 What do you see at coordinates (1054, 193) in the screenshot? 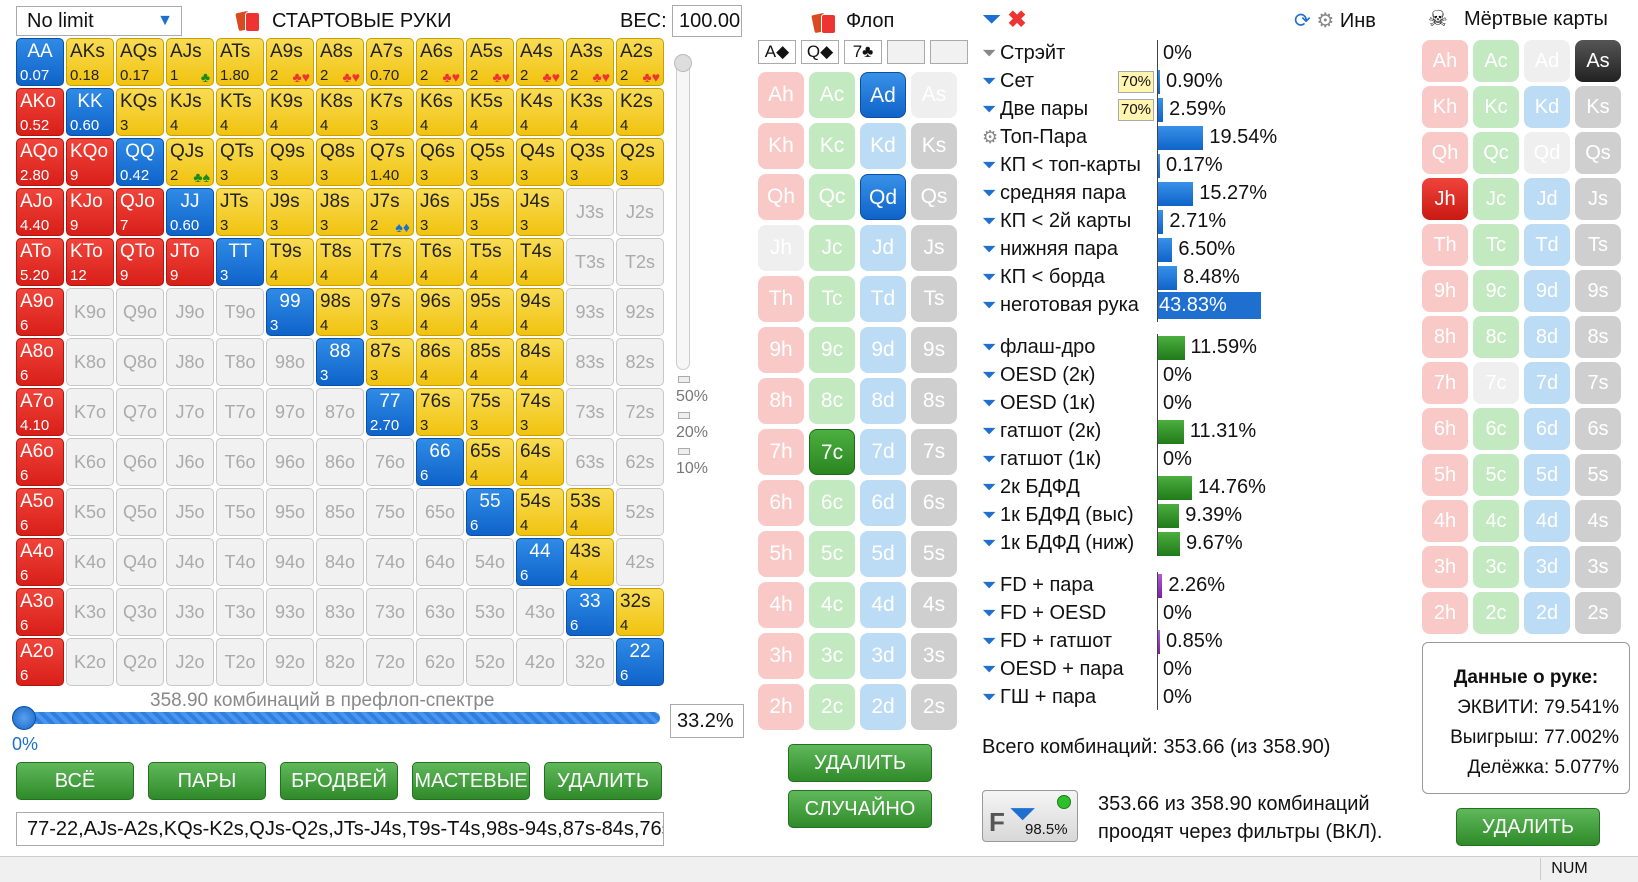
I see `filter-row: ⏷ средняя пара` at bounding box center [1054, 193].